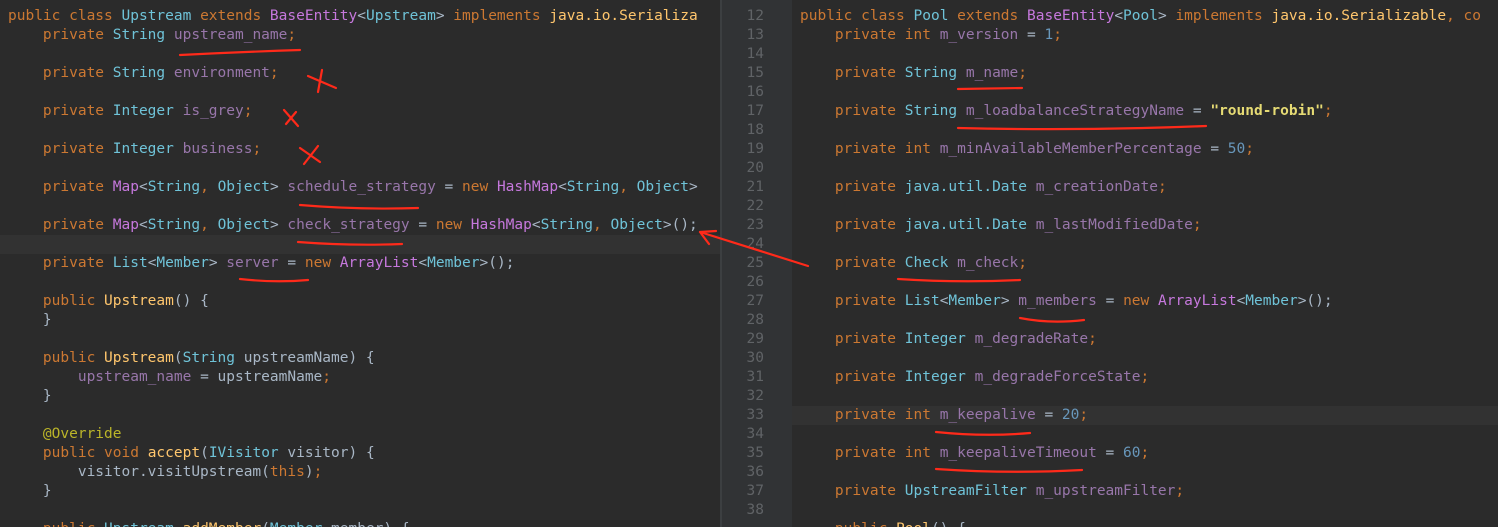 The height and width of the screenshot is (527, 1498). I want to click on code-token: check_strategy, so click(348, 225).